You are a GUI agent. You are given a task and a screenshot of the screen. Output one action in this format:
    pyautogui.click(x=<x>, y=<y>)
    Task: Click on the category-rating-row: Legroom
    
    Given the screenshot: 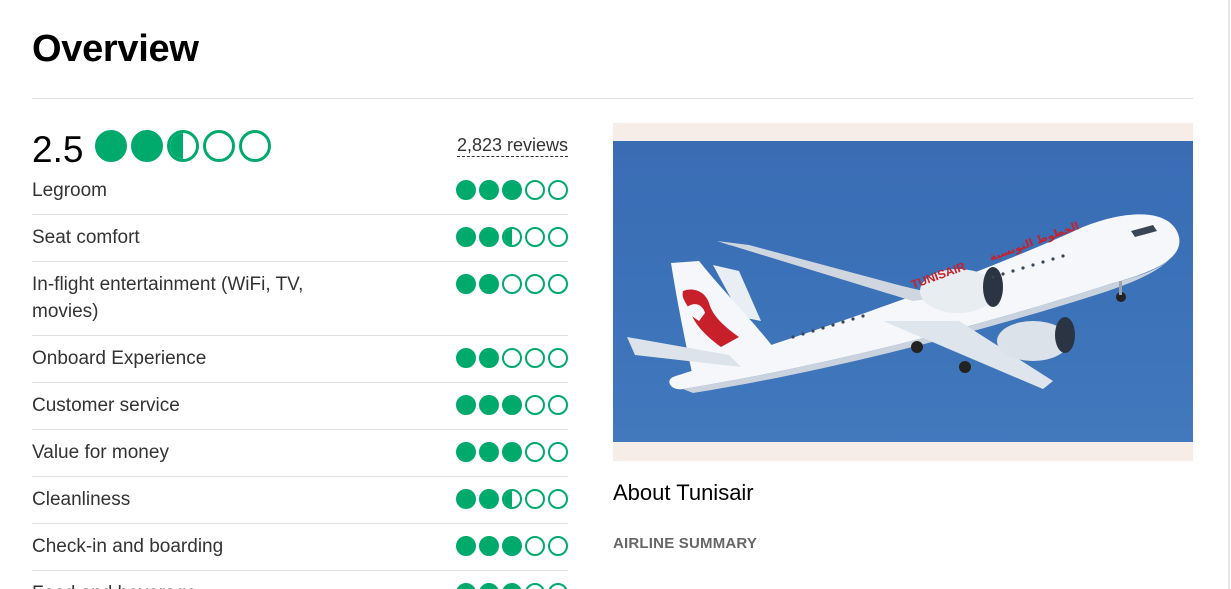 What is the action you would take?
    pyautogui.click(x=300, y=191)
    